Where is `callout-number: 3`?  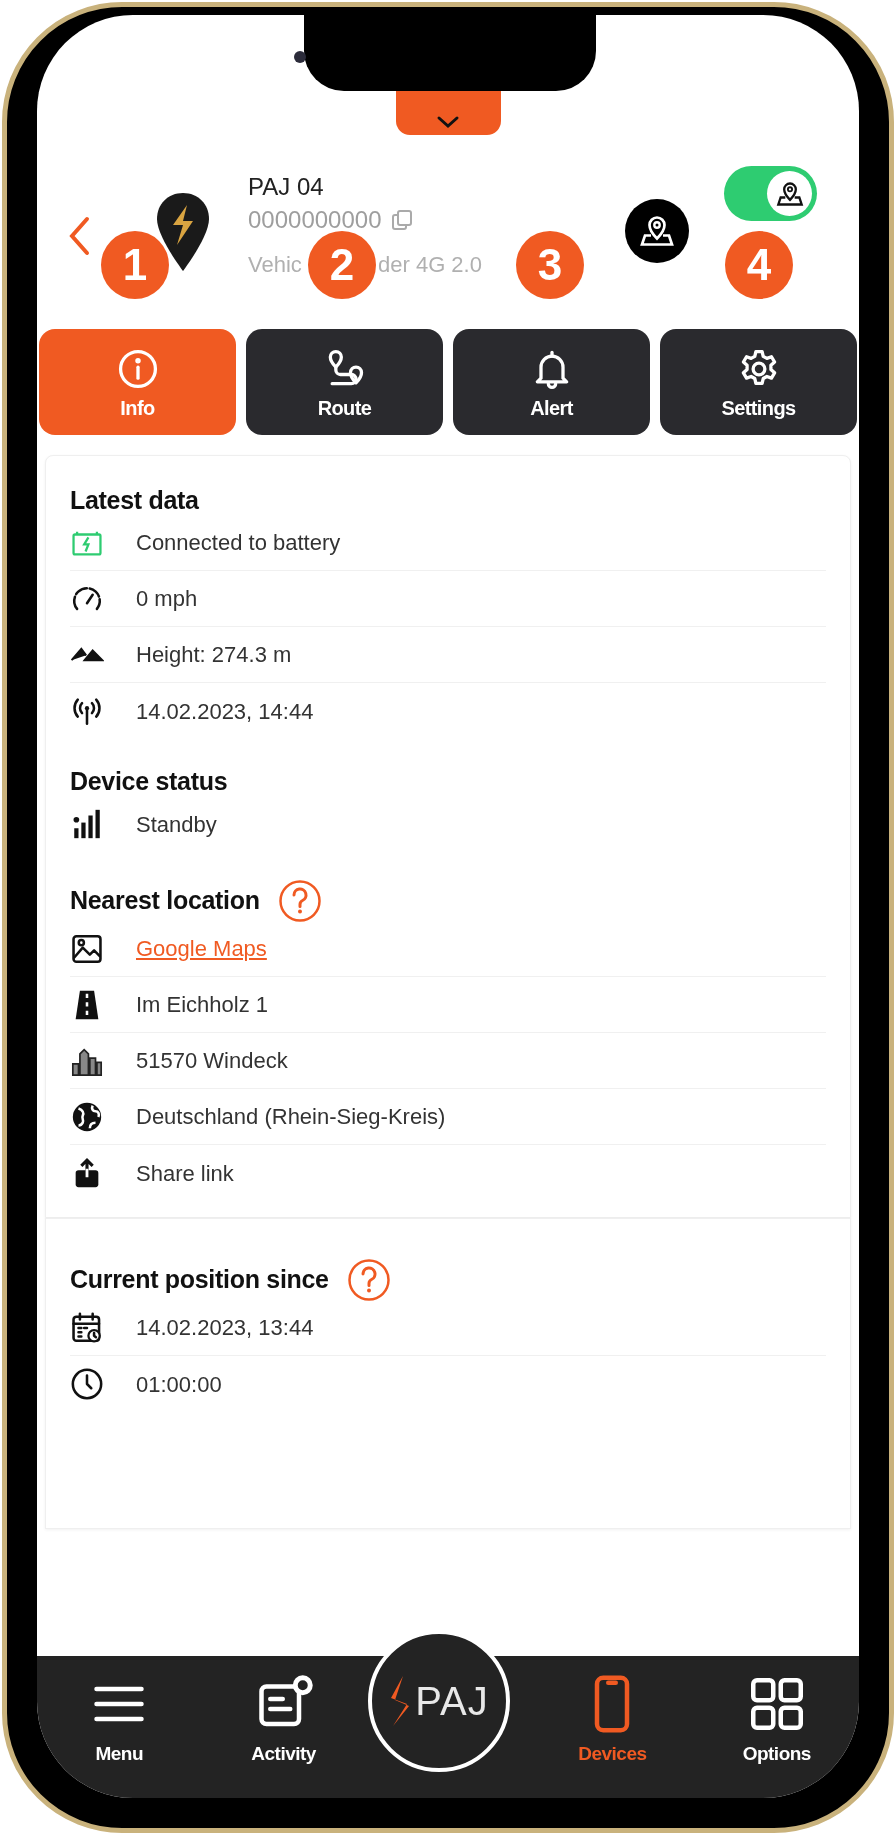 callout-number: 3 is located at coordinates (550, 265).